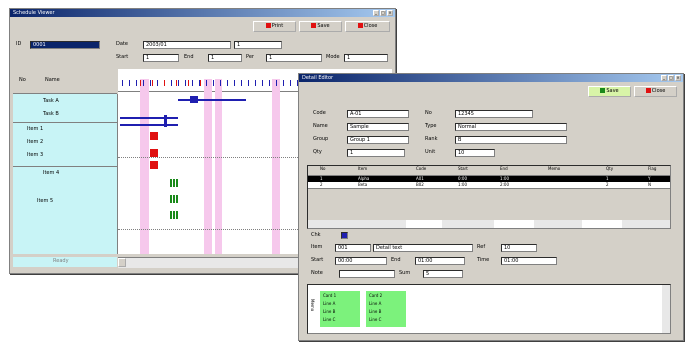 The width and height of the screenshot is (690, 345). I want to click on card-line: Line C, so click(329, 319).